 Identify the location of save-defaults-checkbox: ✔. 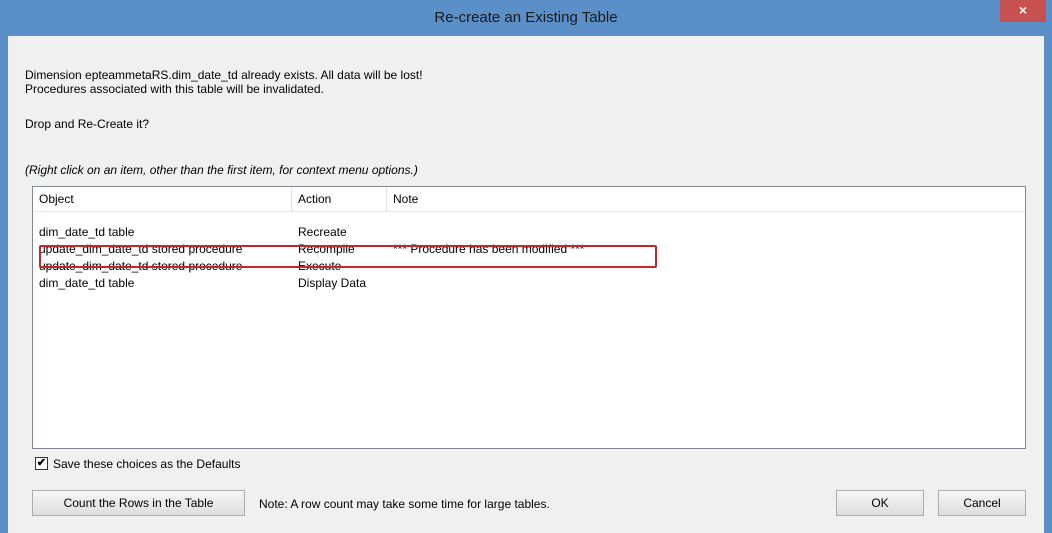
(41, 463).